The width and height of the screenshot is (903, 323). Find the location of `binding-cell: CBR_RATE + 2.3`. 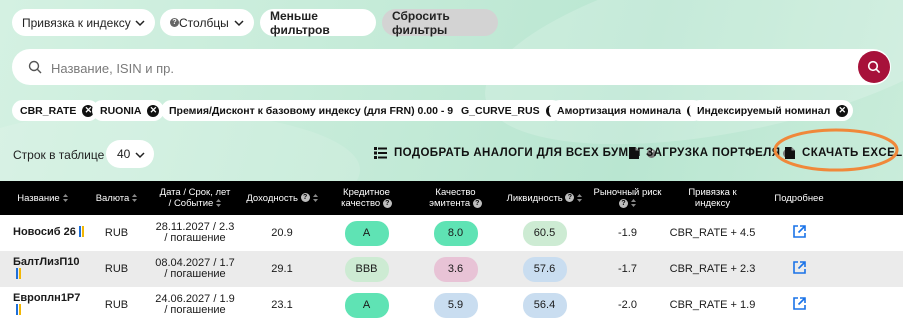

binding-cell: CBR_RATE + 2.3 is located at coordinates (712, 268).